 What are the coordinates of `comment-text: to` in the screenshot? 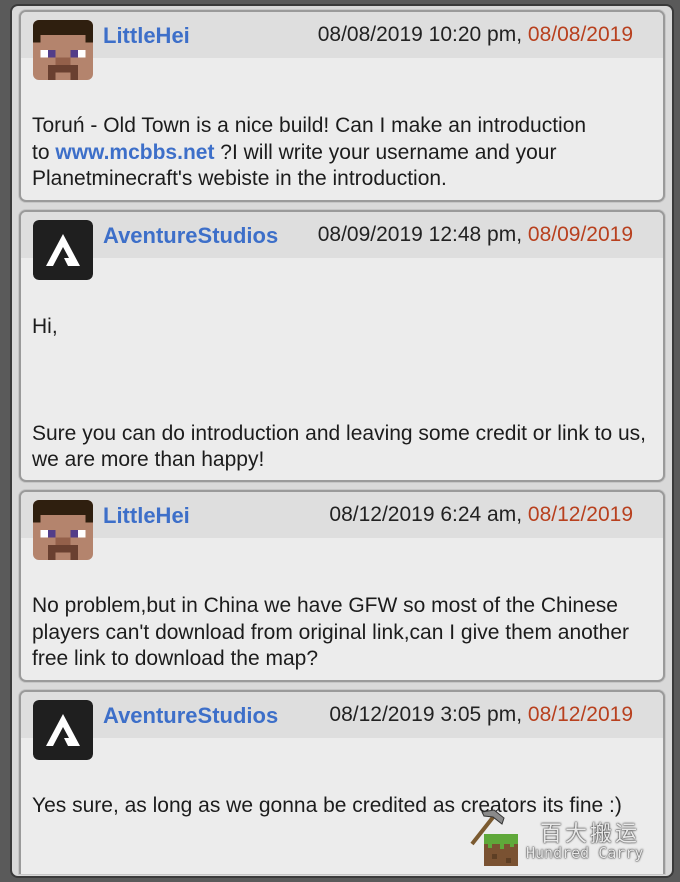 It's located at (44, 152).